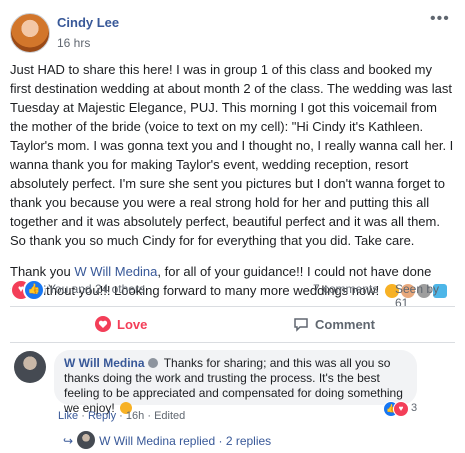 This screenshot has height=453, width=465. What do you see at coordinates (96, 289) in the screenshot?
I see `reactions-summary: You and 24 others` at bounding box center [96, 289].